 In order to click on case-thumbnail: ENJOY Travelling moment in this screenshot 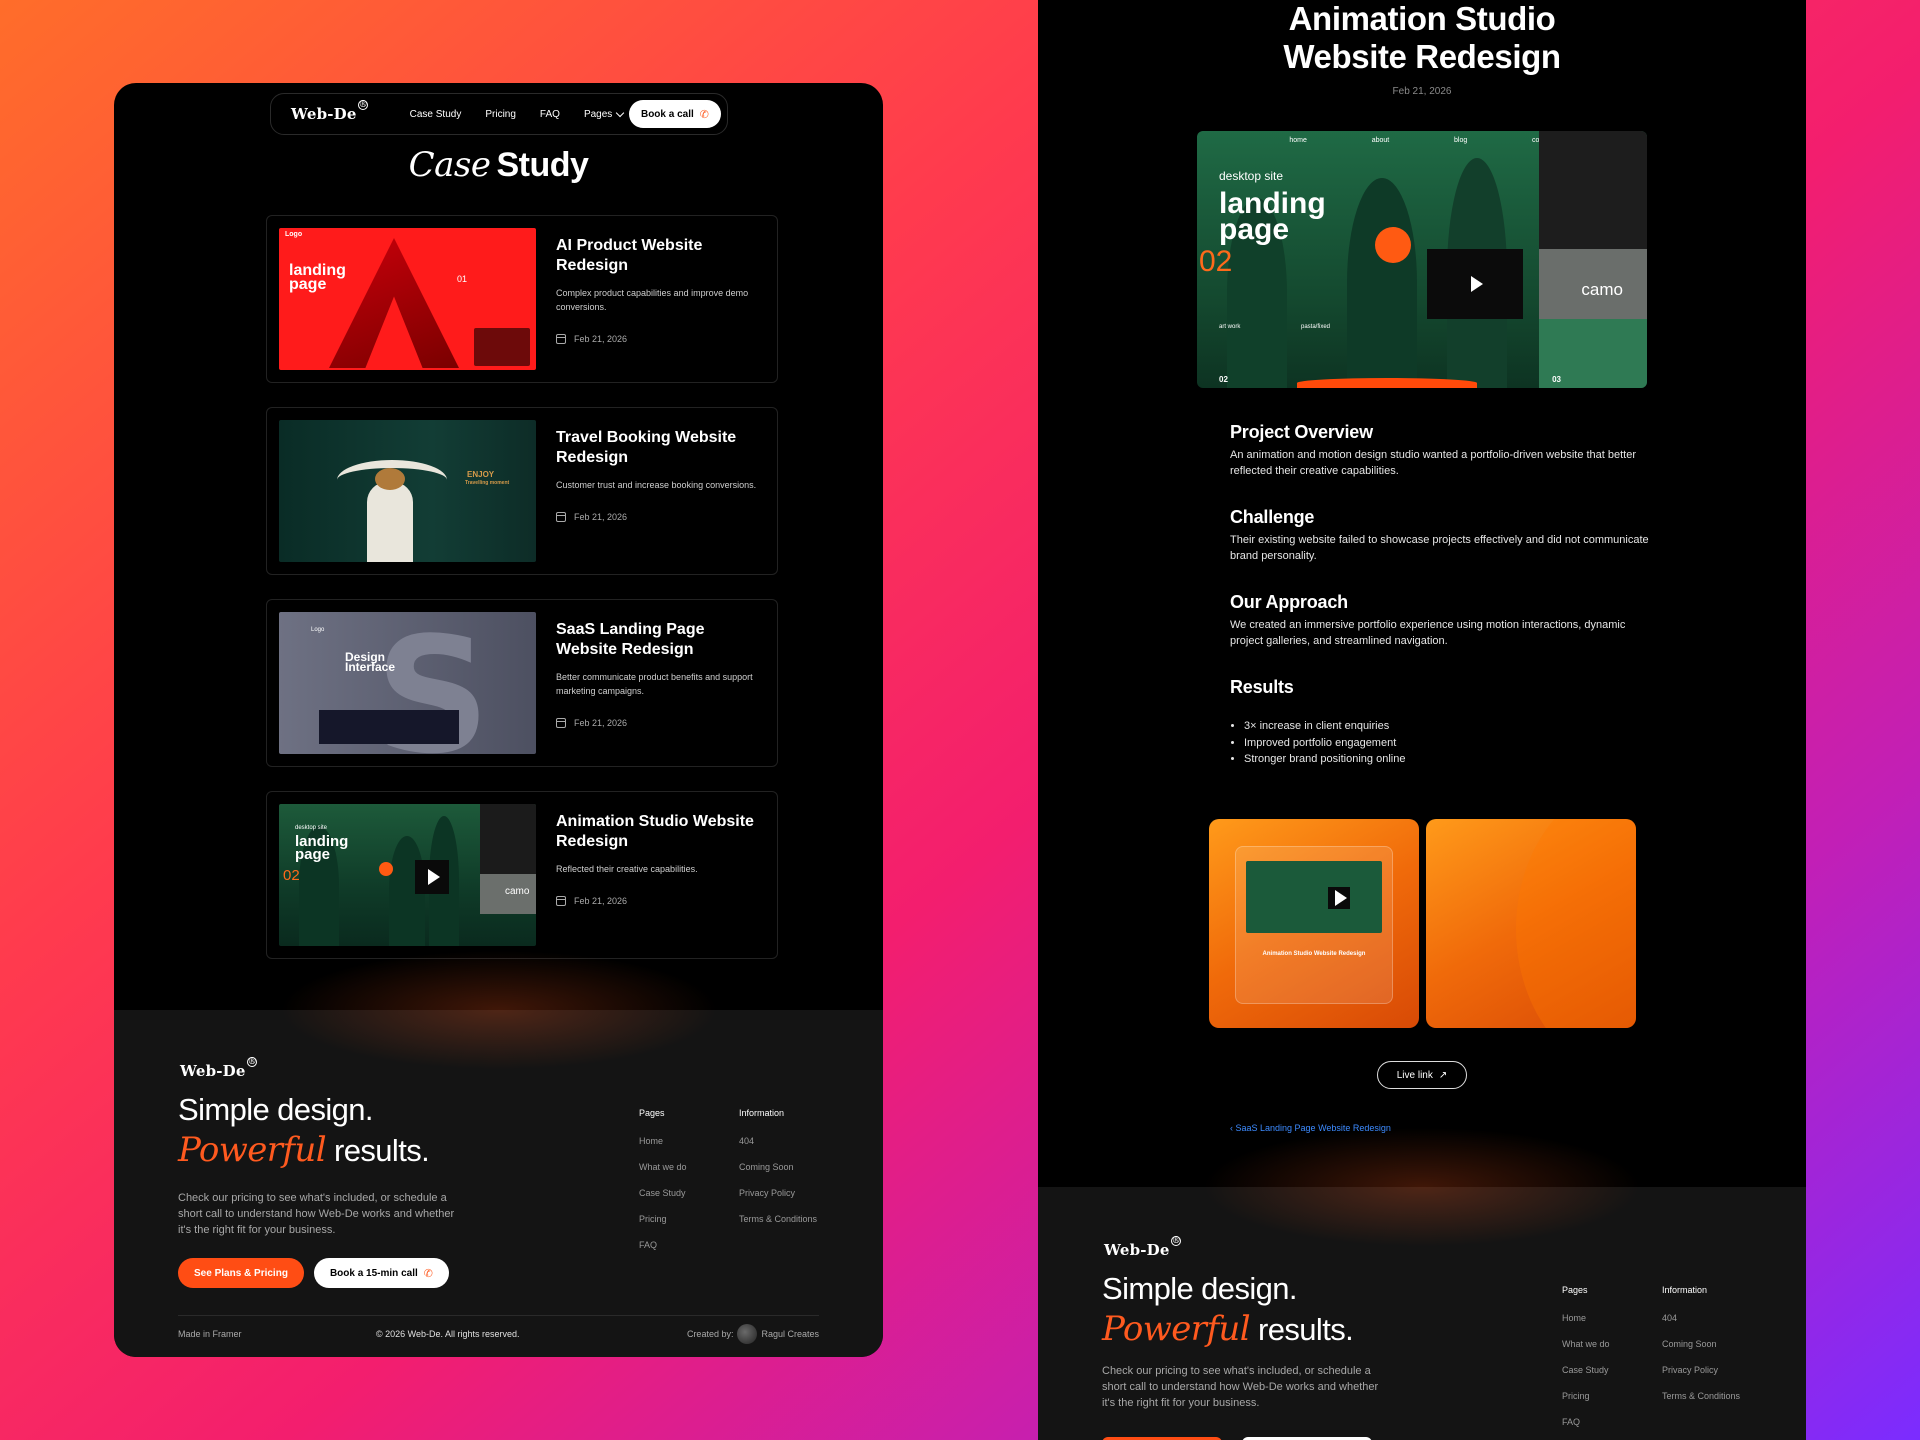, I will do `click(407, 491)`.